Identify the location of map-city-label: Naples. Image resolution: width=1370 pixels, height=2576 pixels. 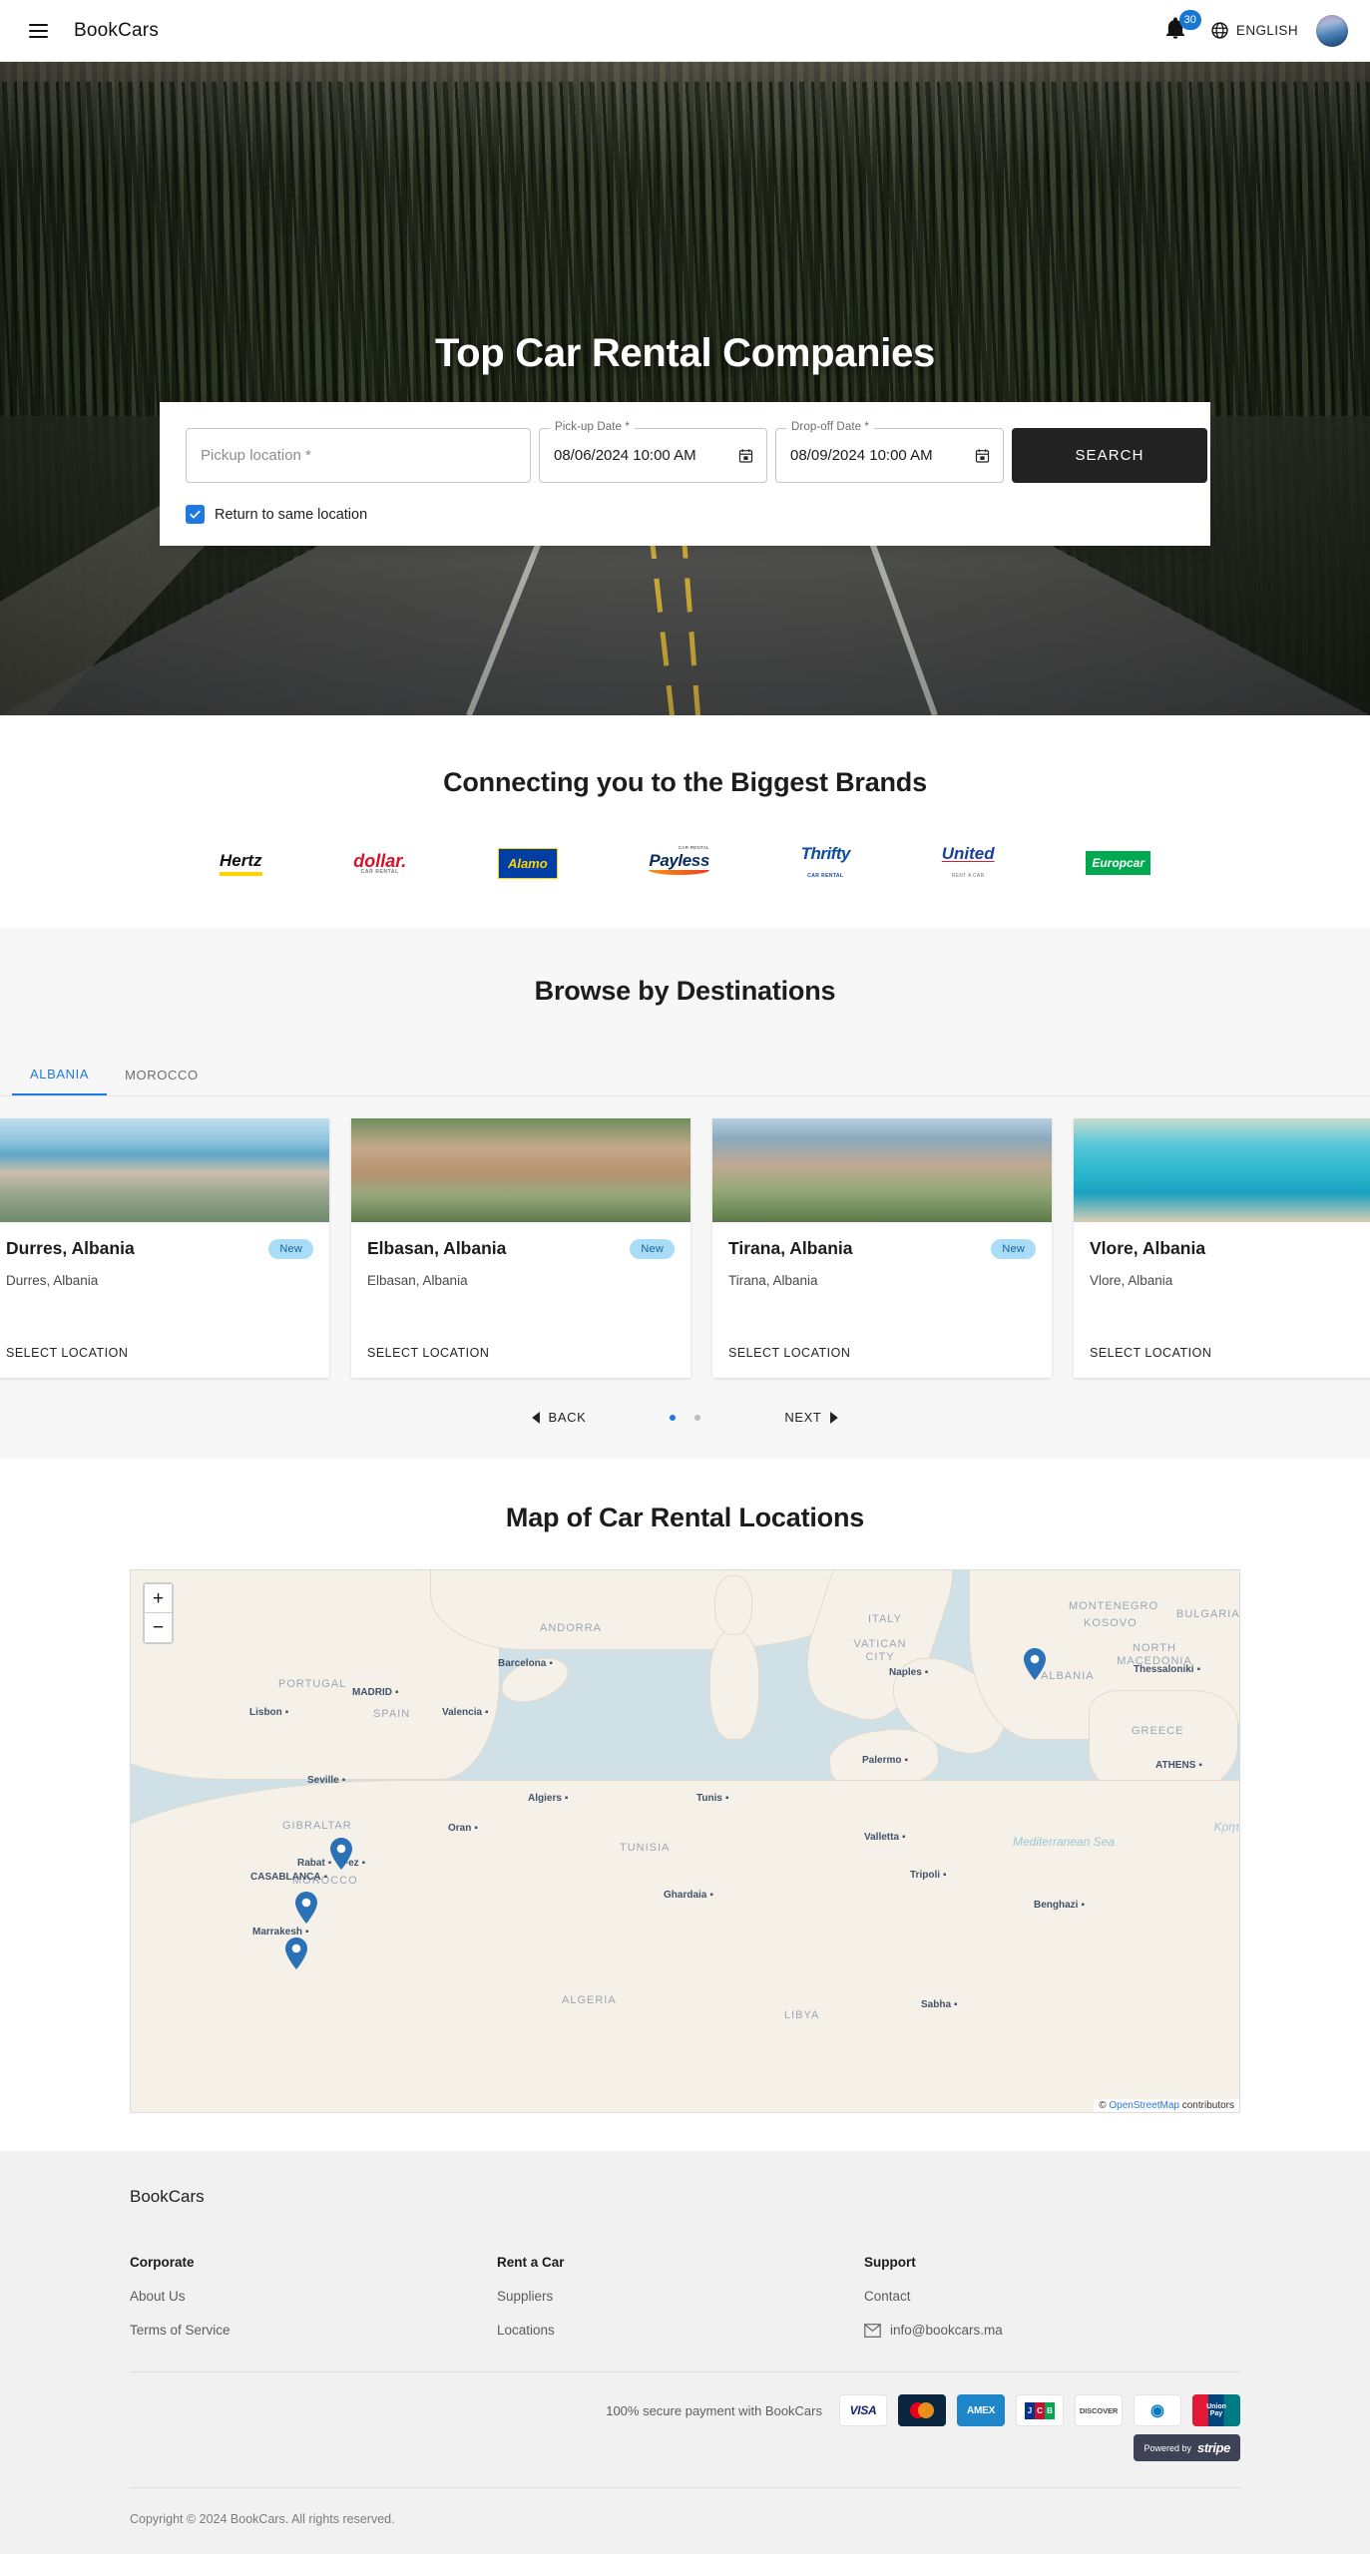
(908, 1672).